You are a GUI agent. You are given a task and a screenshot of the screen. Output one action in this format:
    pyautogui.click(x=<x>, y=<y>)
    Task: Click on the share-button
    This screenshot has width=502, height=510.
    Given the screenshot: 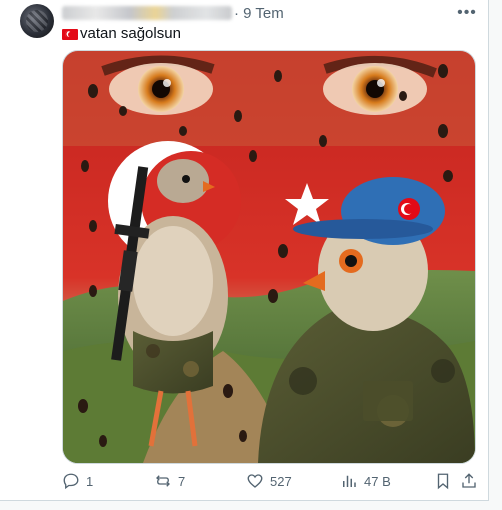 What is the action you would take?
    pyautogui.click(x=472, y=481)
    